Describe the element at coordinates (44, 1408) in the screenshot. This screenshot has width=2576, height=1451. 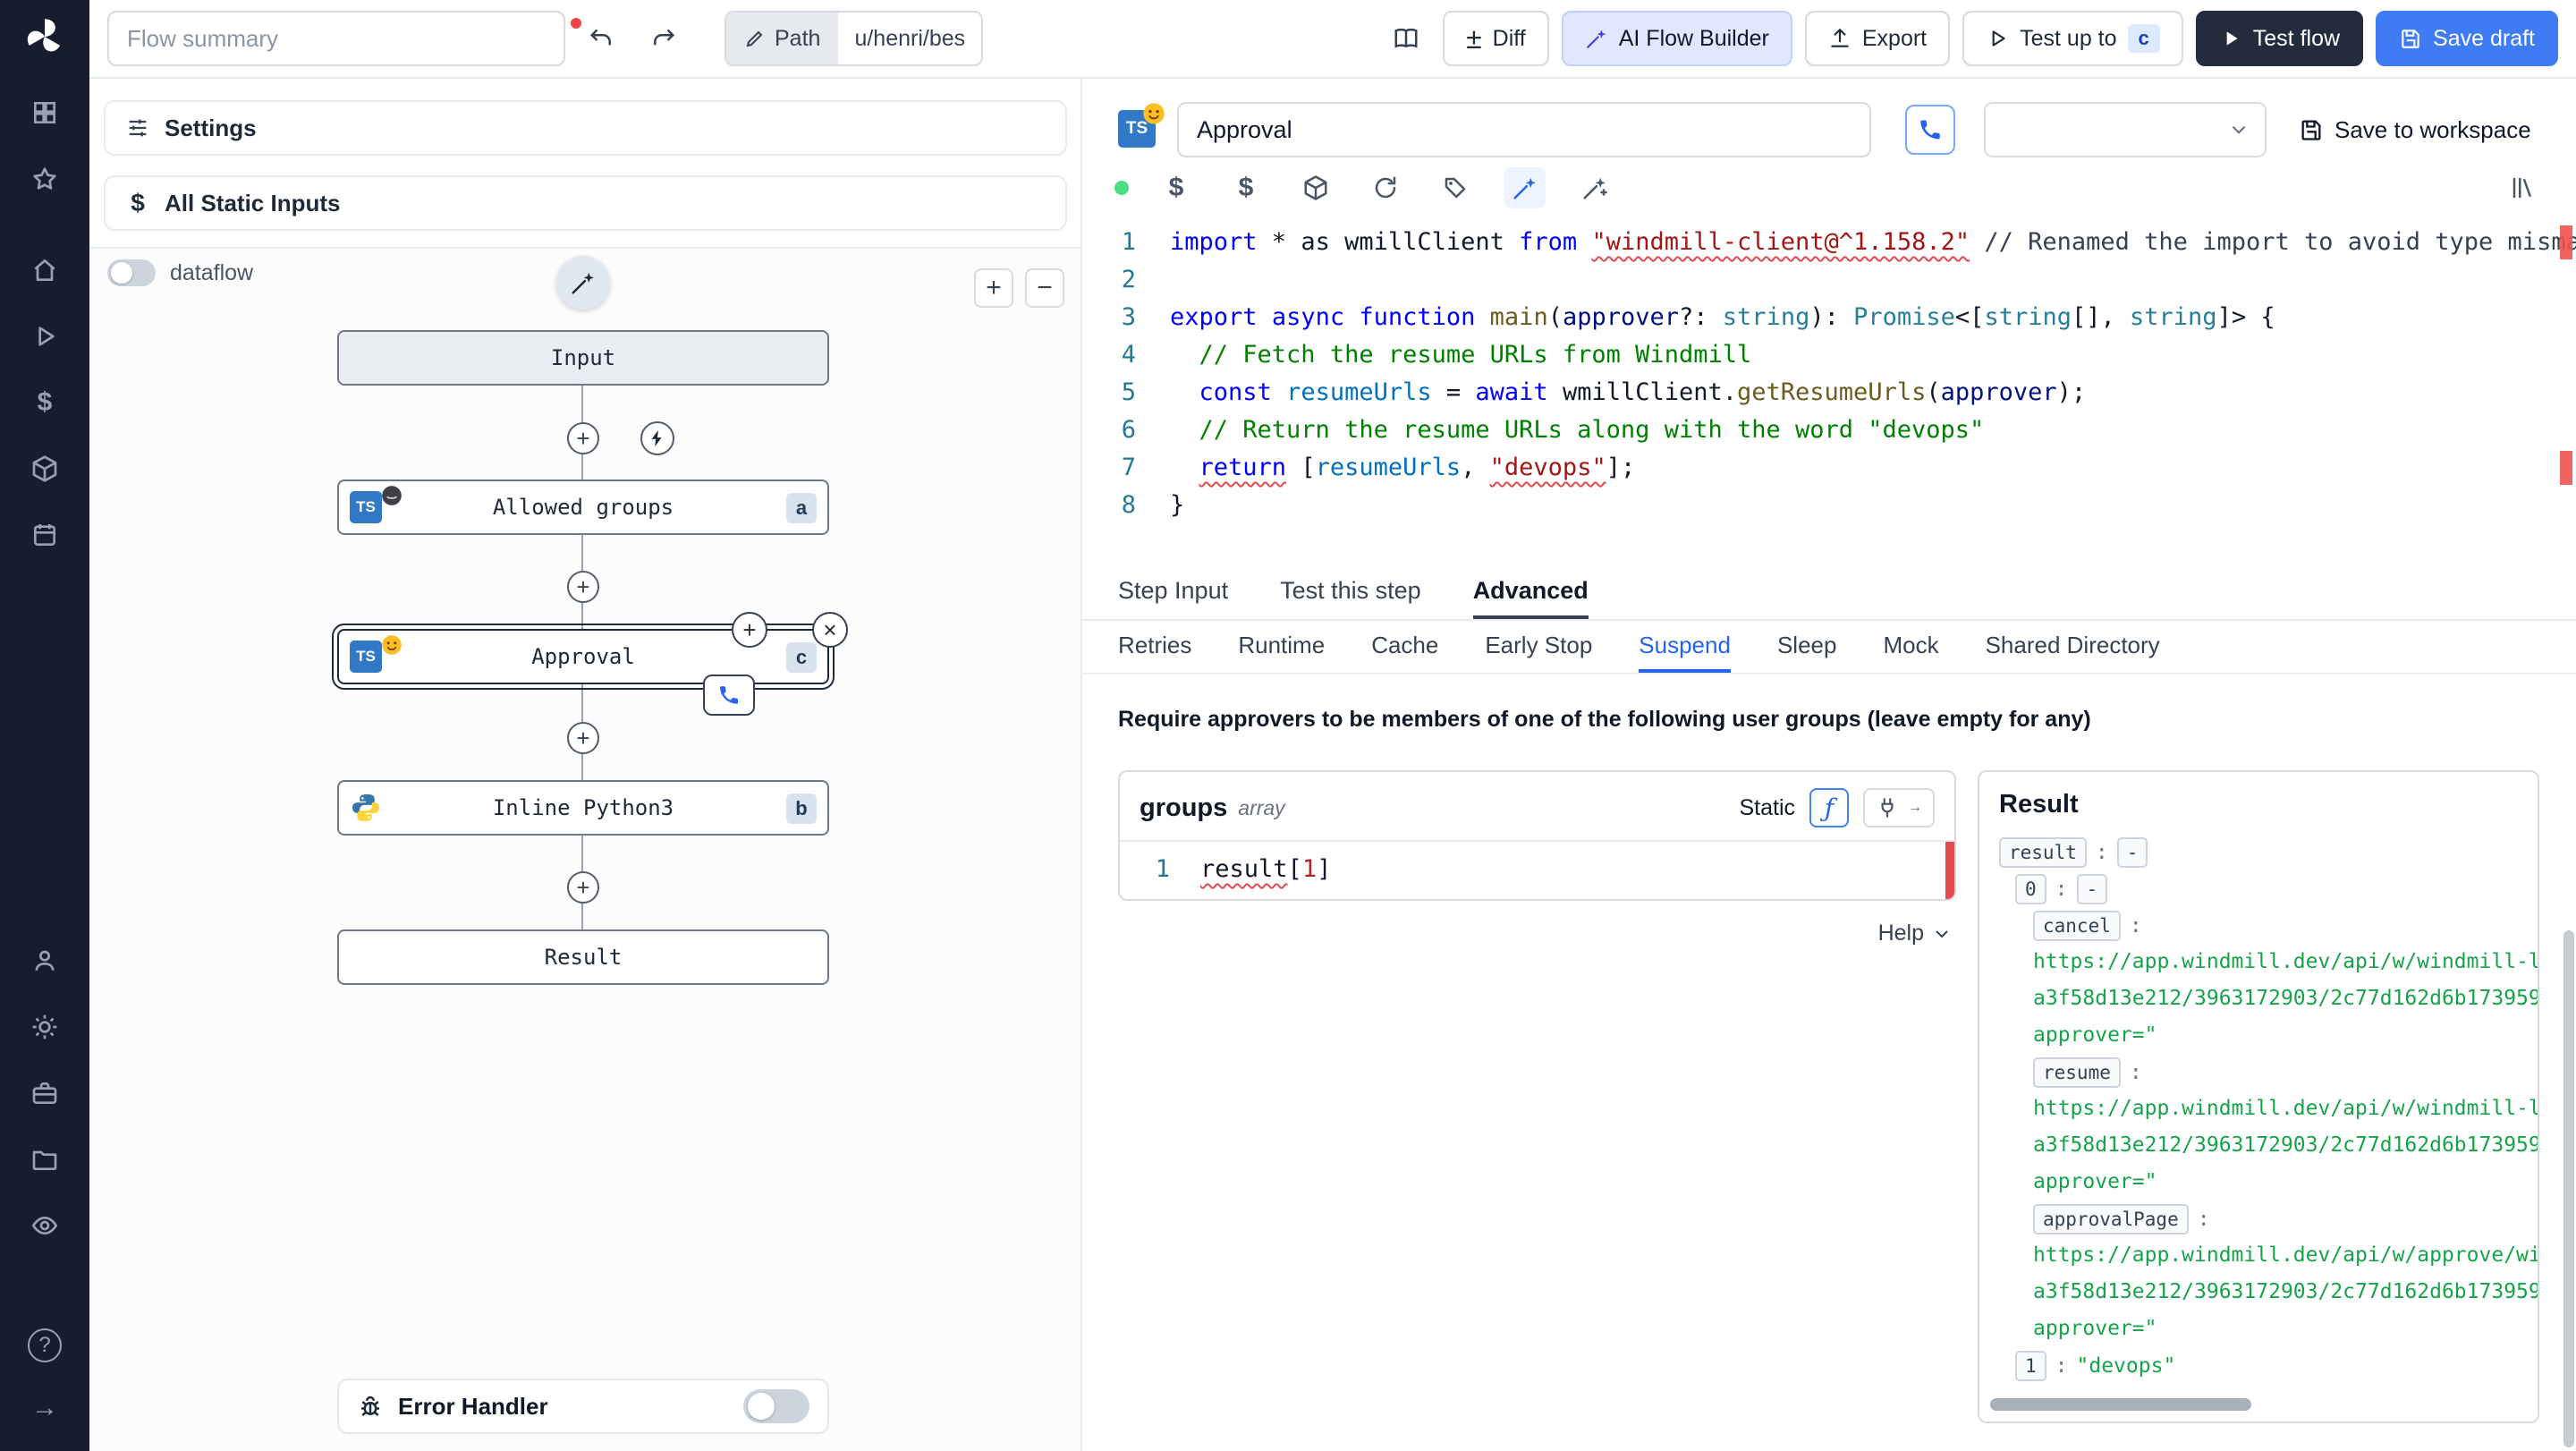
I see `expand-sidebar-icon: →` at that location.